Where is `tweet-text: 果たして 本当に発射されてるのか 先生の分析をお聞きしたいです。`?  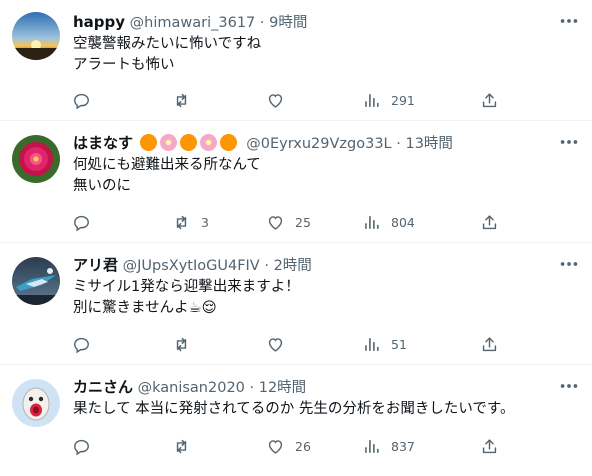
tweet-text: 果たして 本当に発射されてるのか 先生の分析をお聞きしたいです。 is located at coordinates (294, 409).